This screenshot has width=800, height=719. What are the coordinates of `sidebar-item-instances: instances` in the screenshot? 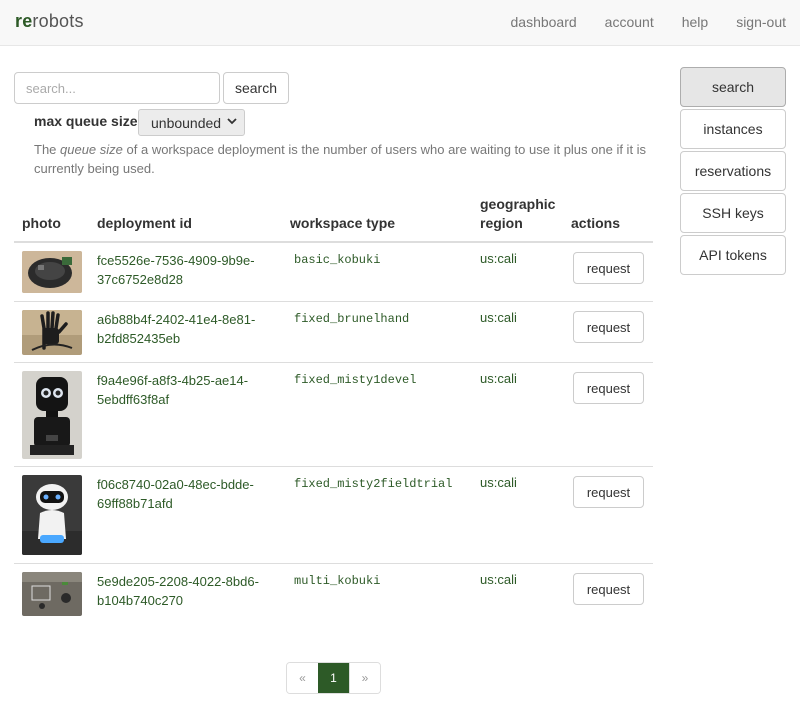 It's located at (733, 129).